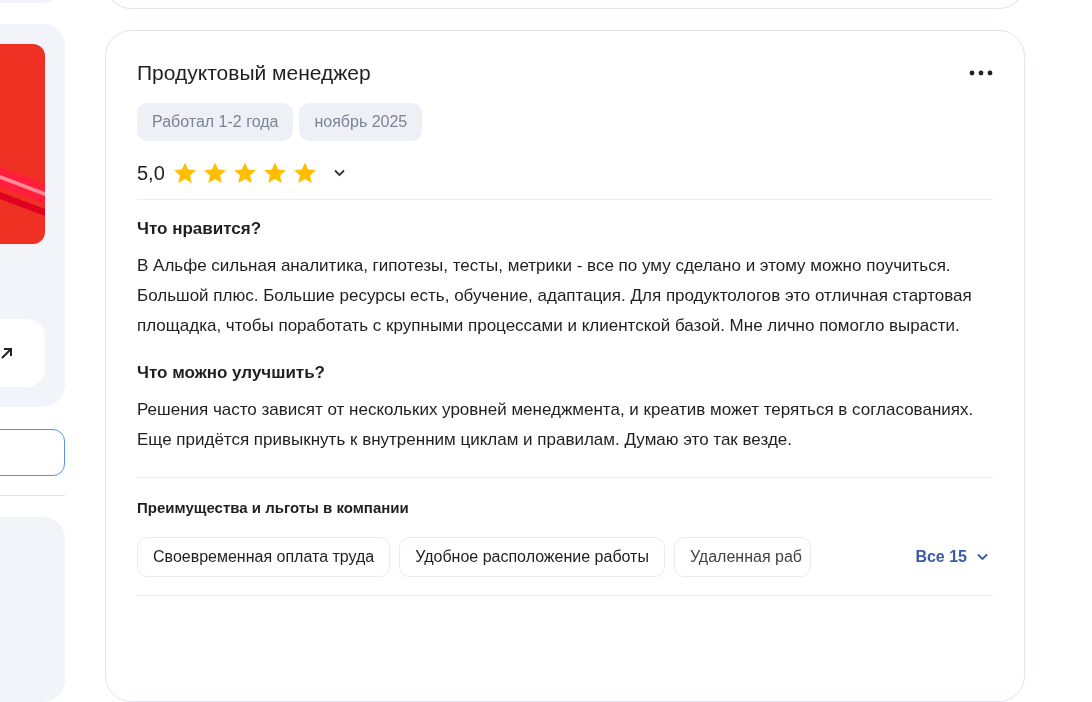  Describe the element at coordinates (273, 507) in the screenshot. I see `benefits-heading: Преимущества и льготы в компании` at that location.